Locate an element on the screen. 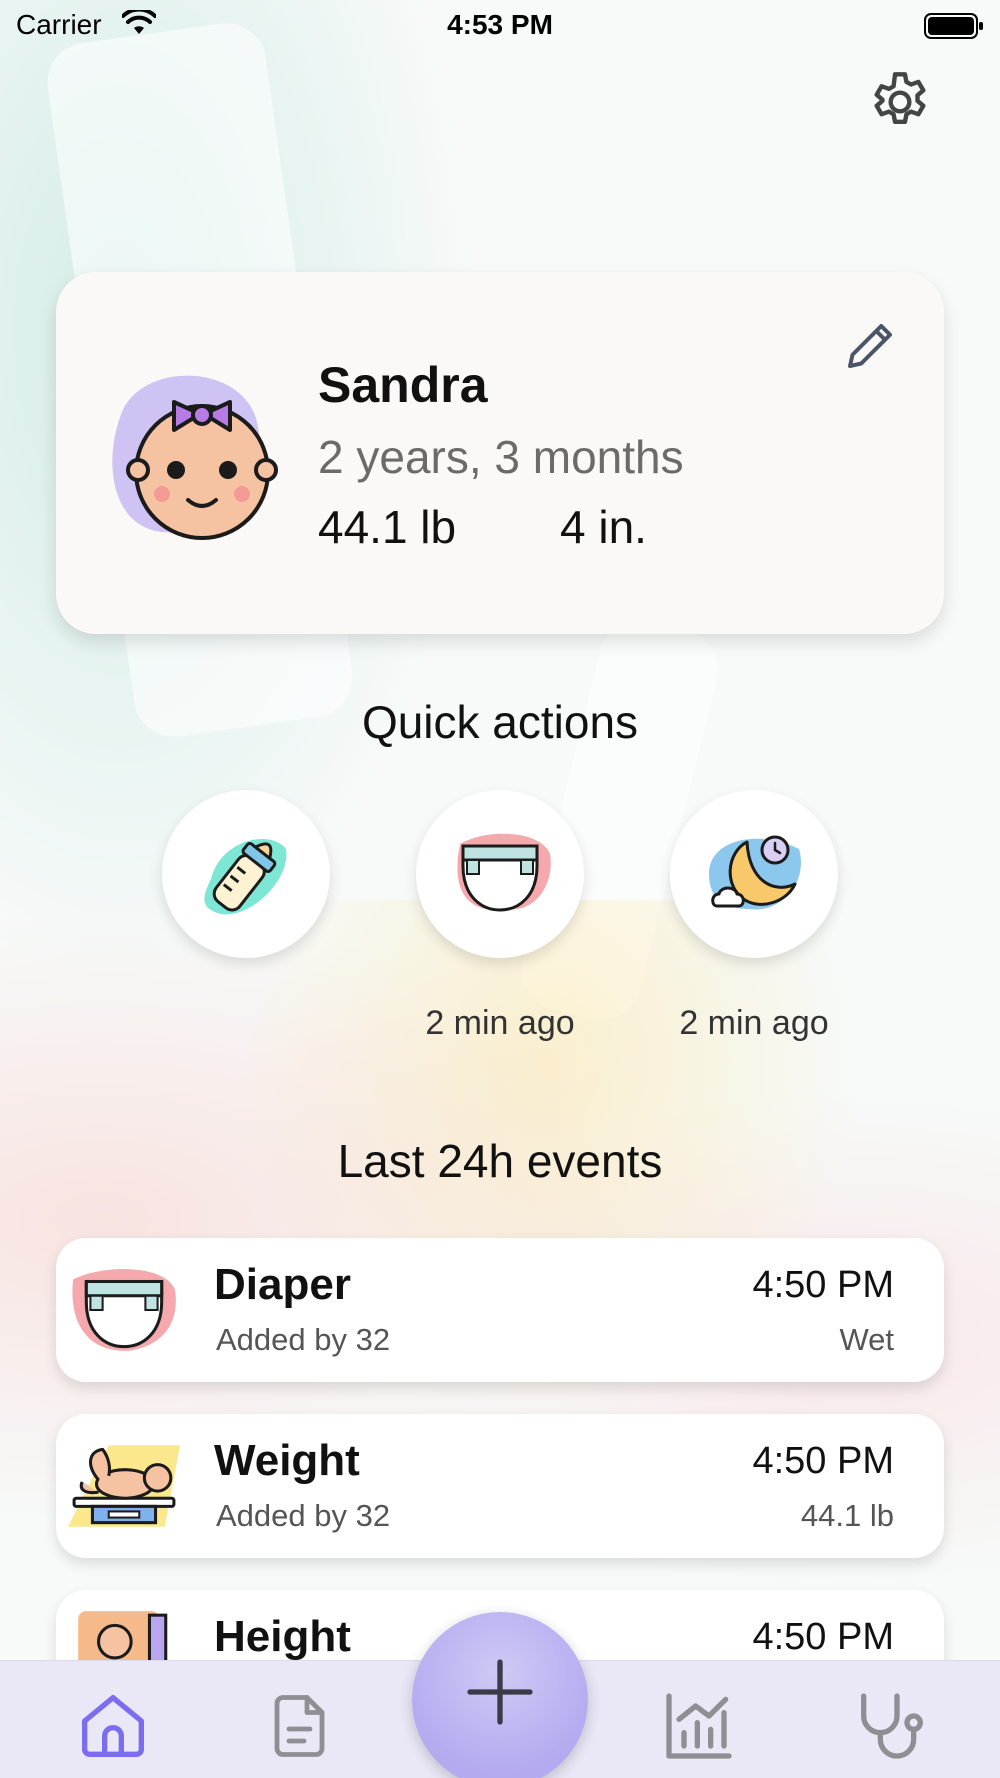 This screenshot has height=1778, width=1000. quick-action-feeding-button is located at coordinates (246, 874).